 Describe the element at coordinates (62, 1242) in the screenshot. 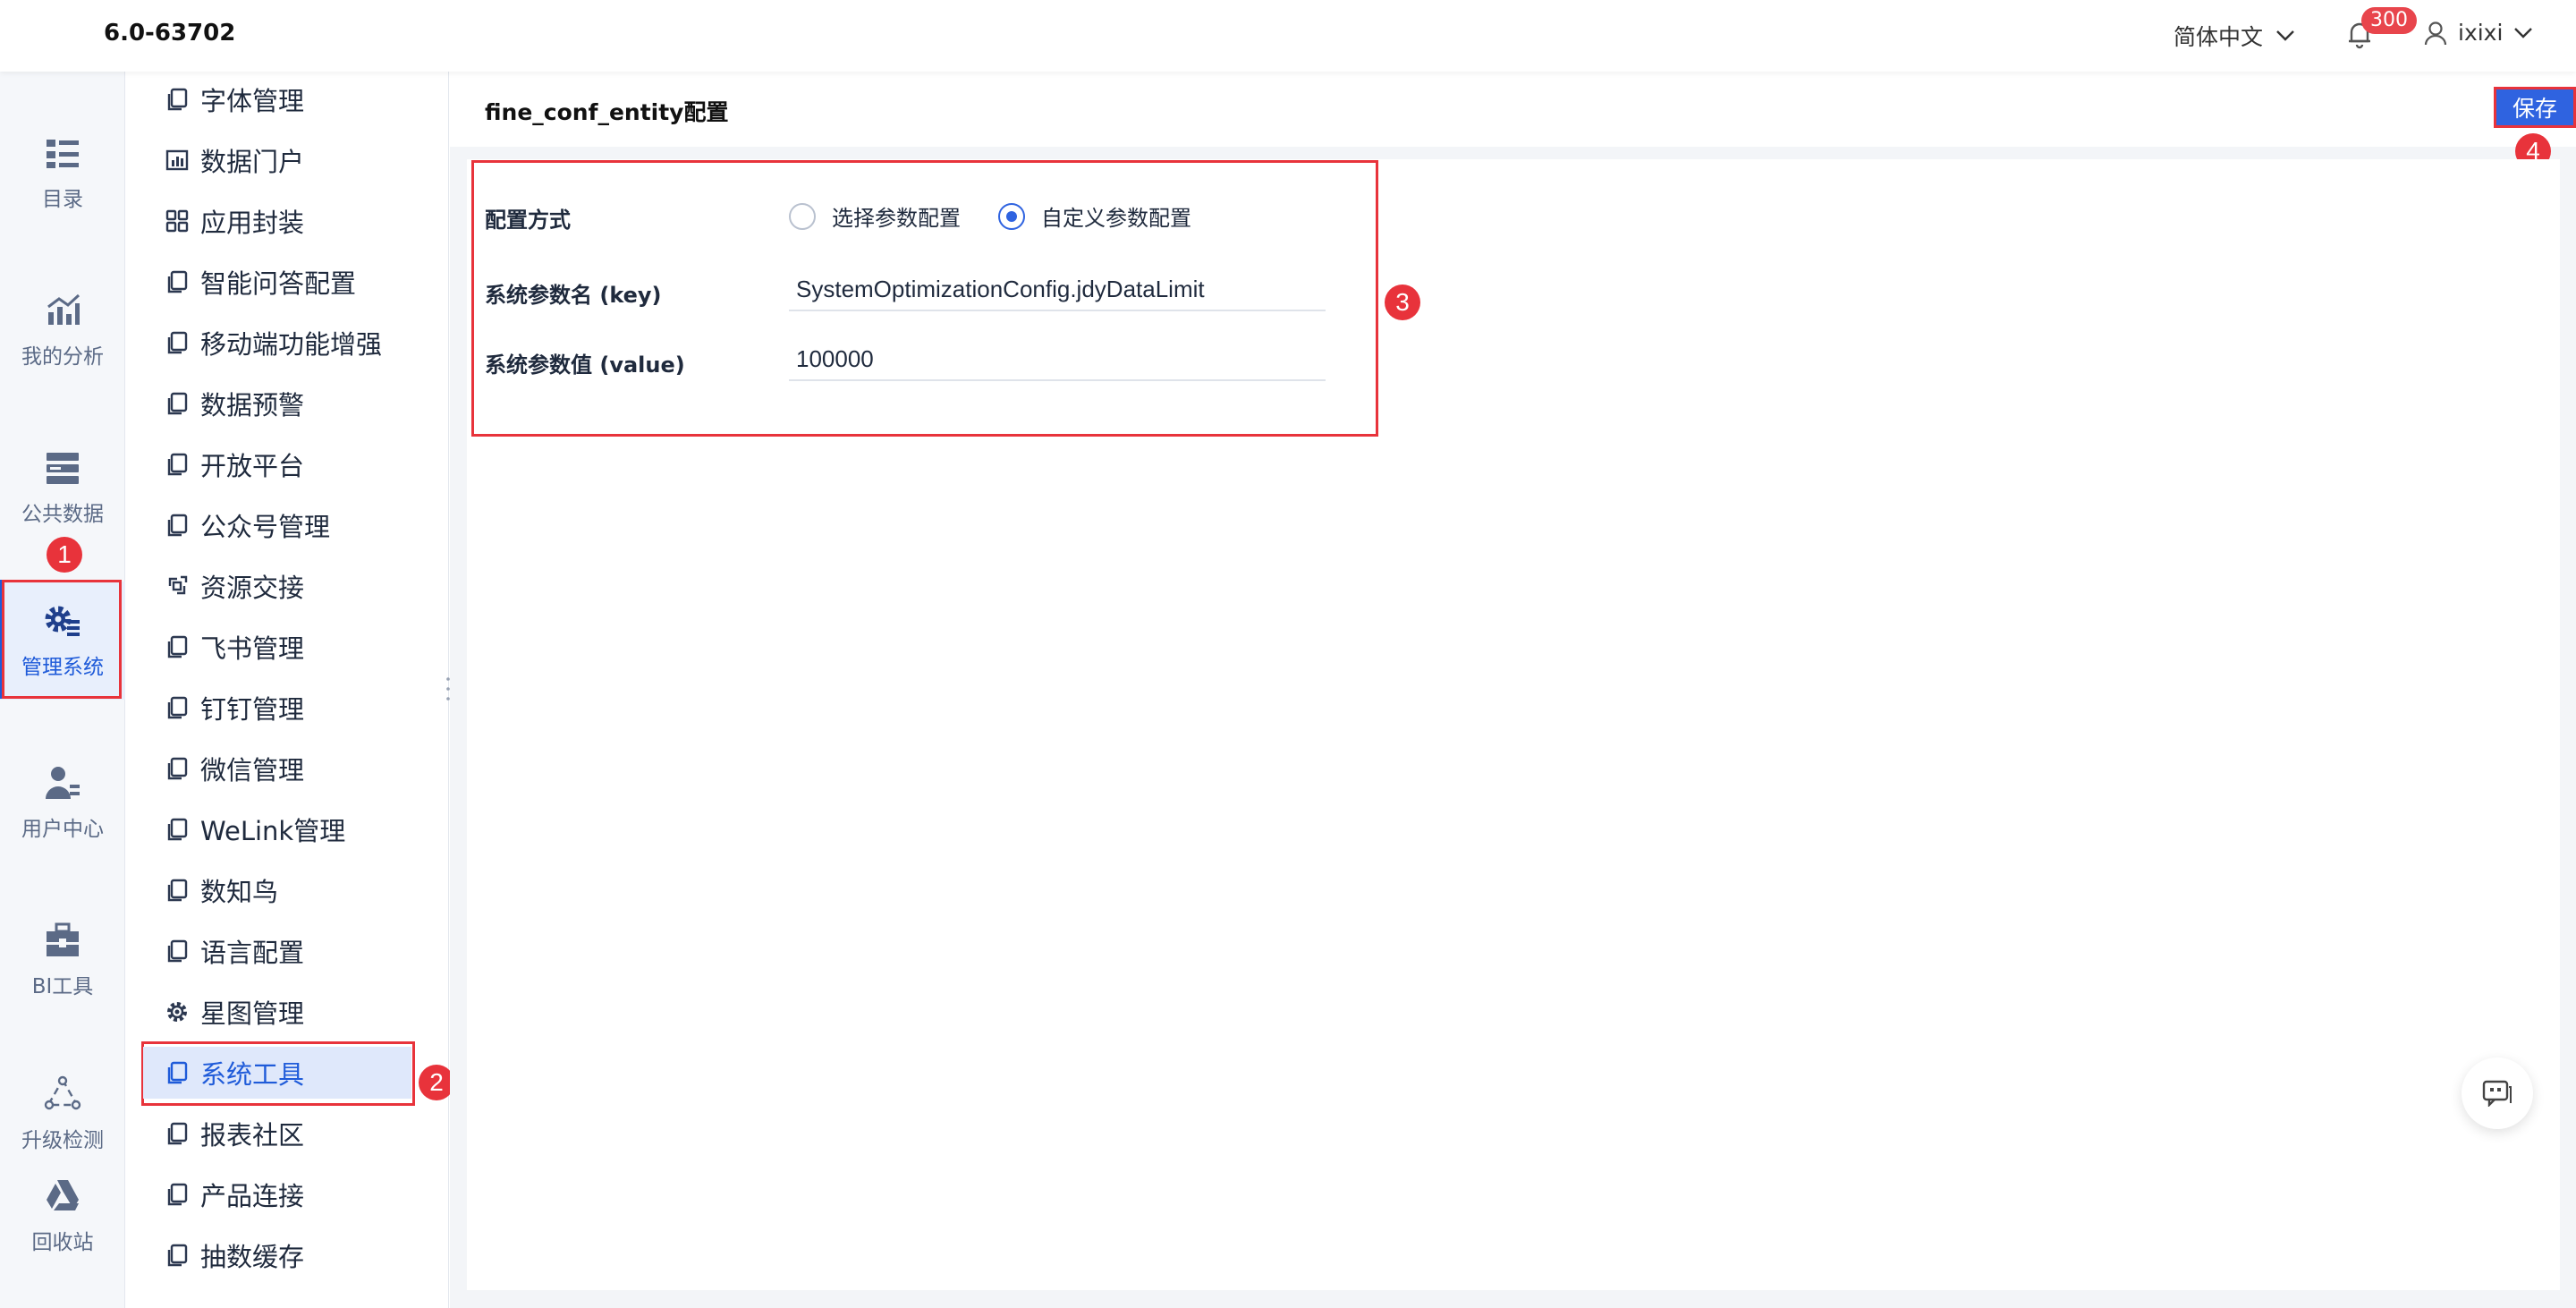

I see `rail-item-label: 回收站` at that location.